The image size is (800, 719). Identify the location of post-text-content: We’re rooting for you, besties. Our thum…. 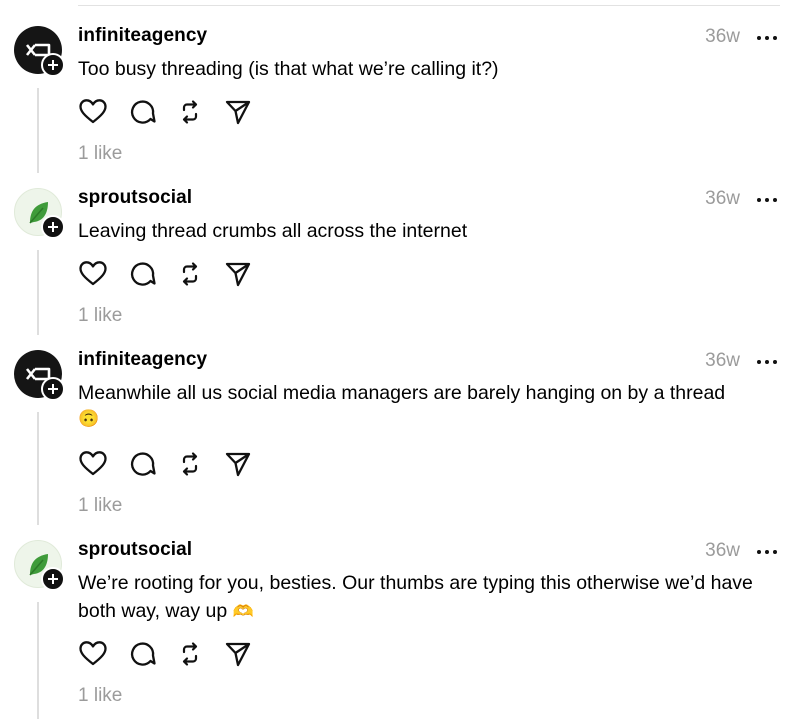
(415, 597).